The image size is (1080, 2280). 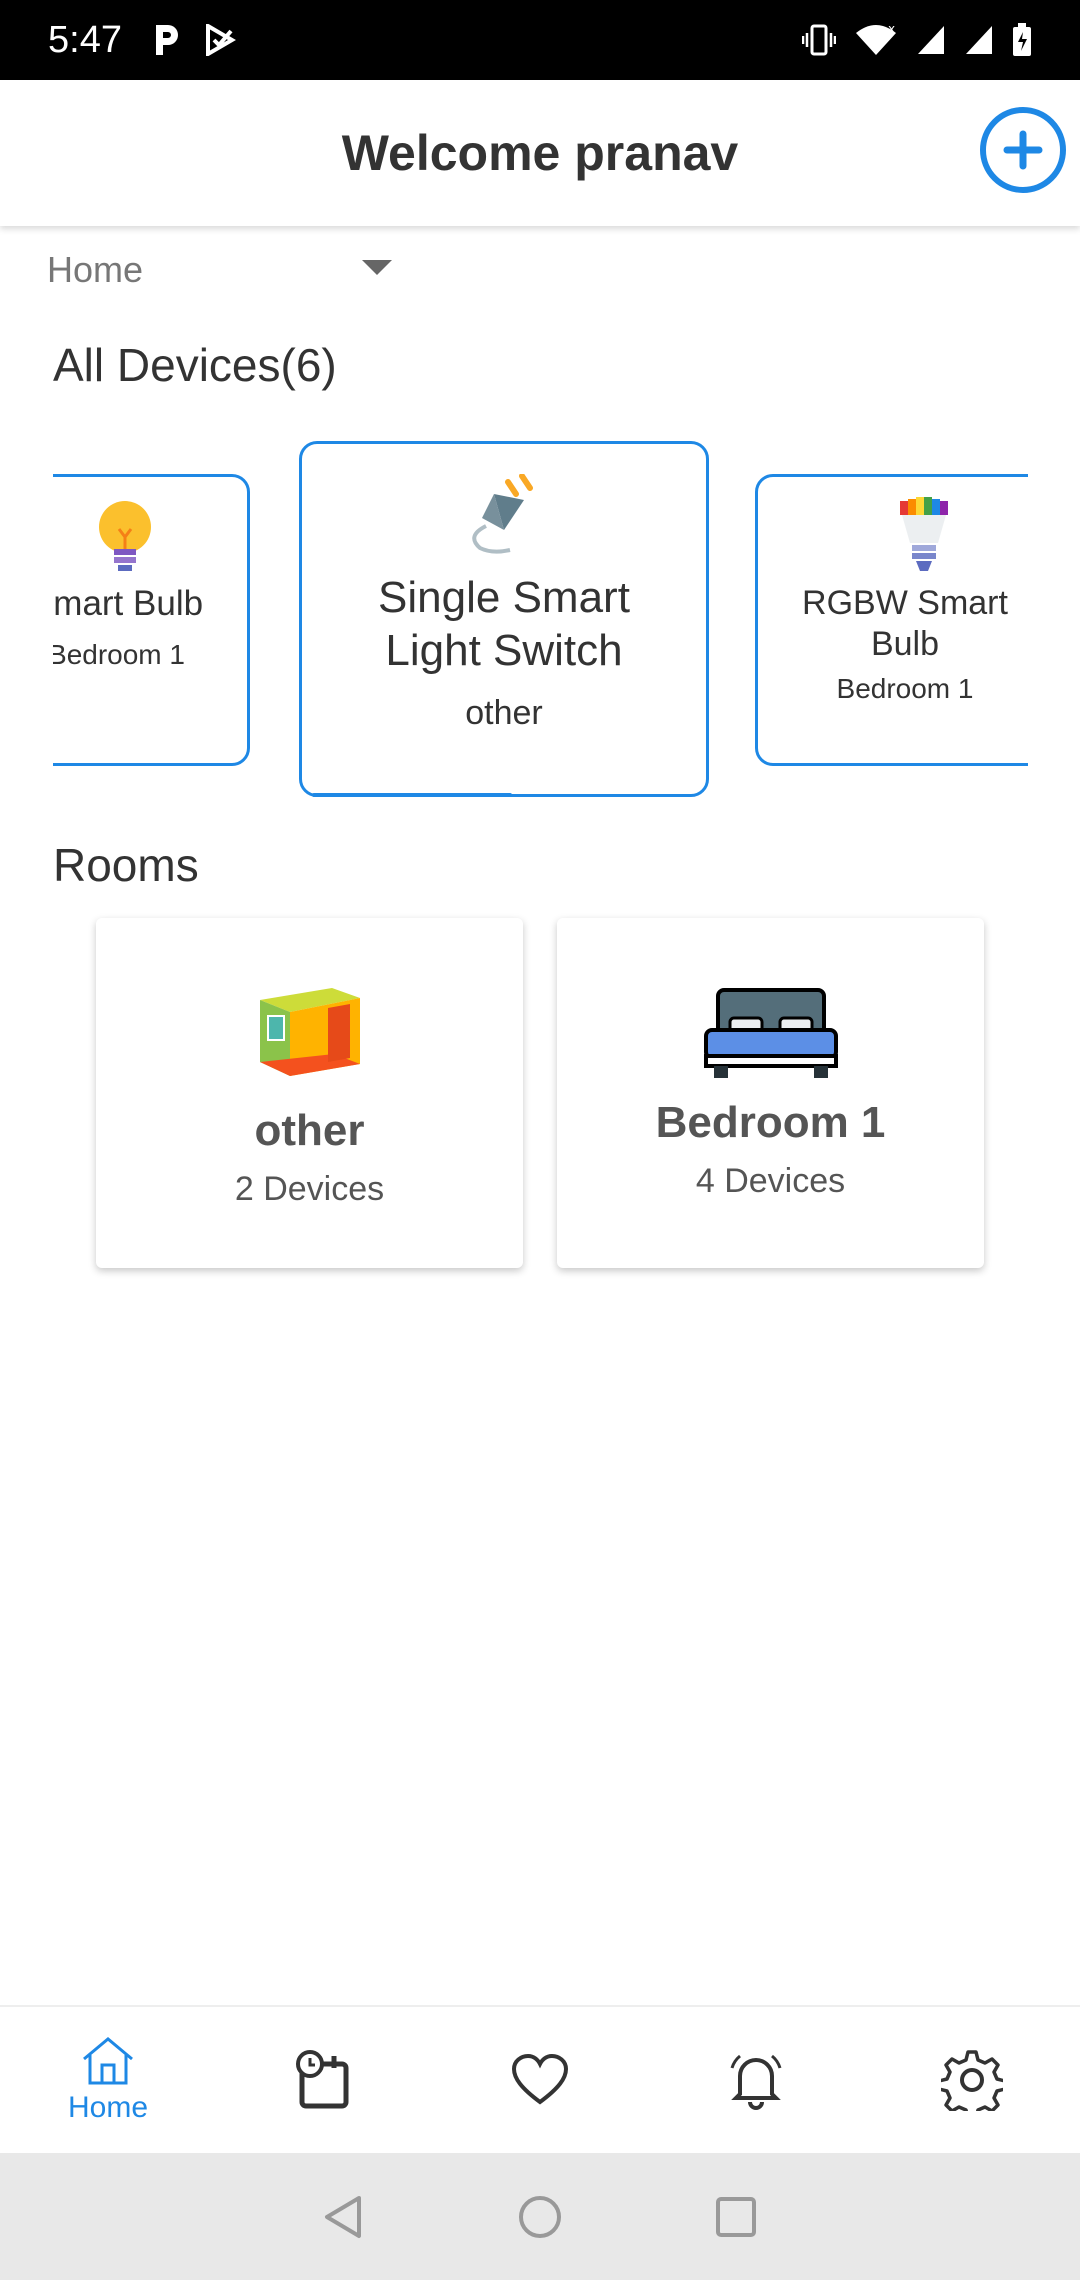 What do you see at coordinates (220, 40) in the screenshot?
I see `play-store-icon` at bounding box center [220, 40].